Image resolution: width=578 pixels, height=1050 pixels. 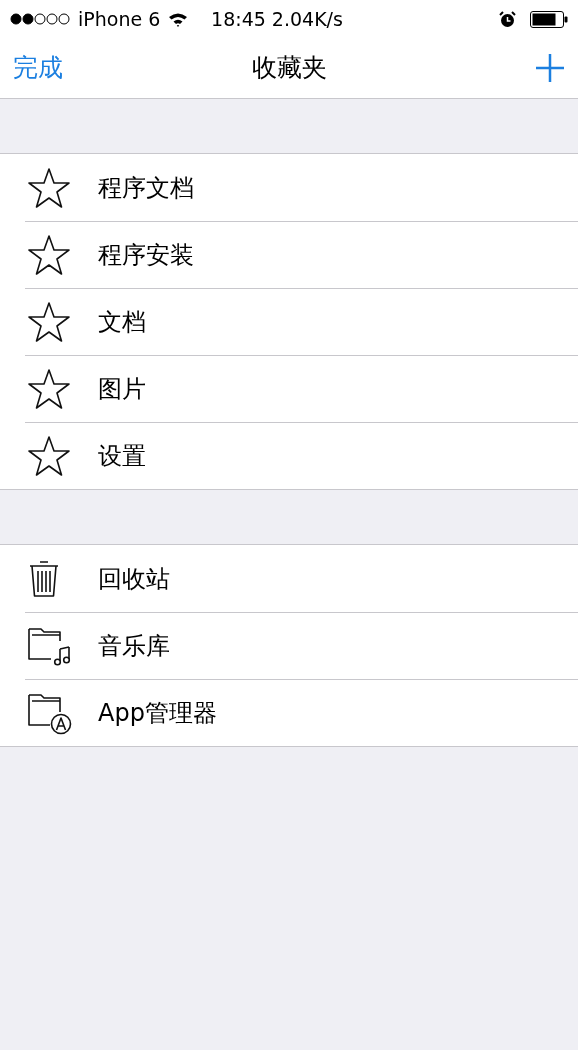 I want to click on done-button: 完成, so click(x=53, y=68).